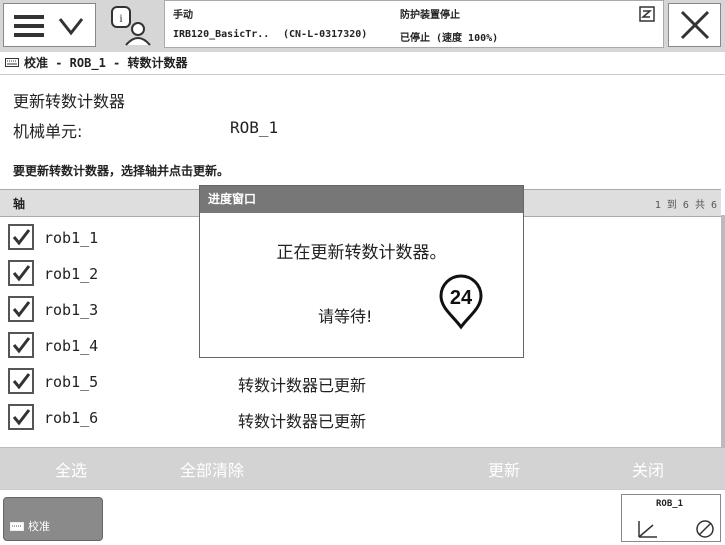 Image resolution: width=725 pixels, height=545 pixels. I want to click on status-line-2: 已停止 (速度 100%), so click(449, 38).